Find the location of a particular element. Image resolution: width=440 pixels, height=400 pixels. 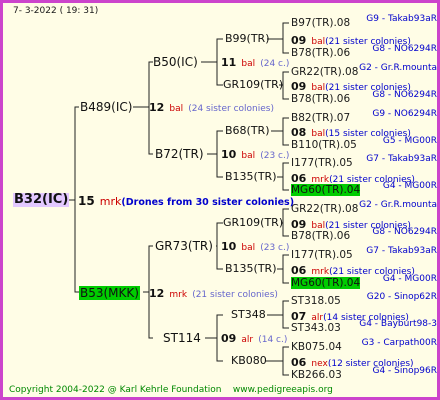

dam-gen-note: (21 sister colonies) is located at coordinates (235, 295).